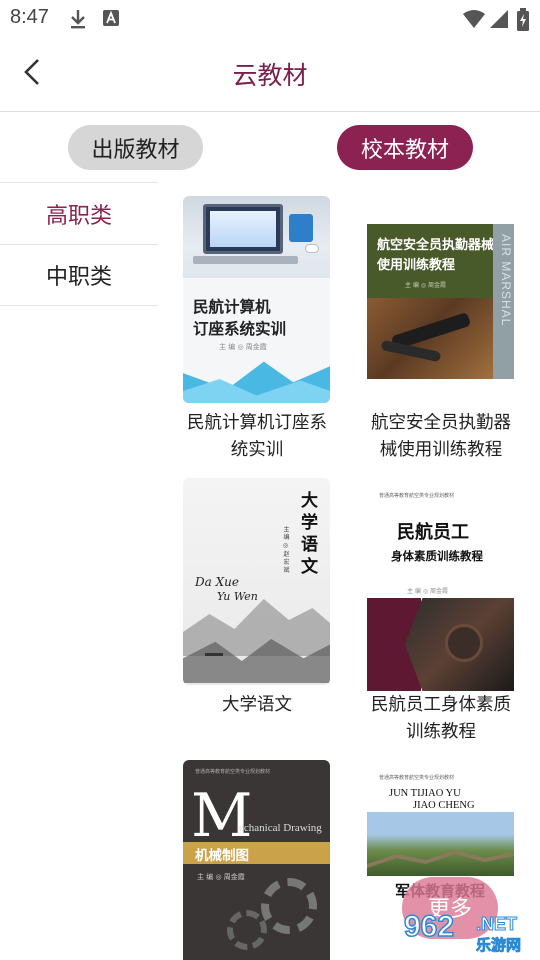 This screenshot has height=960, width=540. I want to click on book-title-line: 民航计算机订座系, so click(257, 423).